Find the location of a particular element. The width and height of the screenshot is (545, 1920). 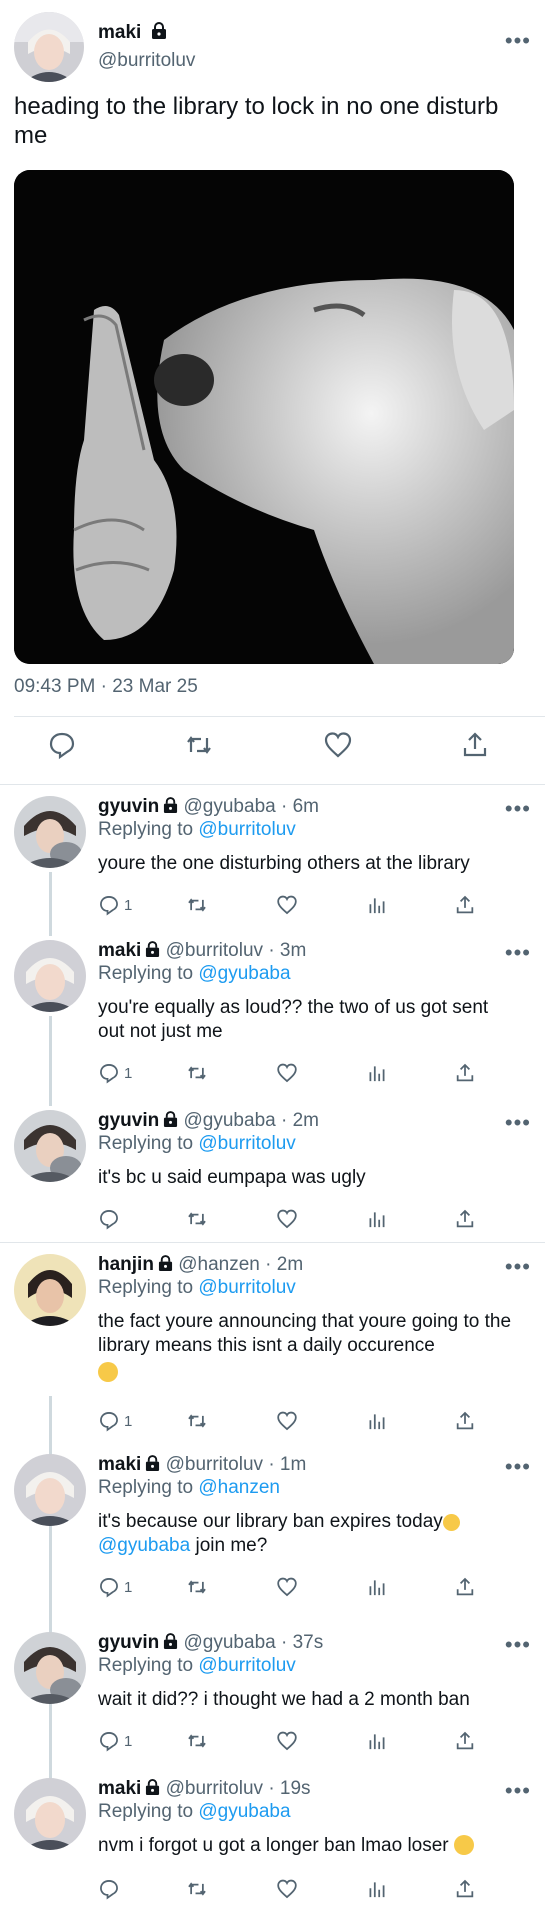

tweet-timestamp: 09:43 PM · 23 Mar 25 is located at coordinates (106, 687).